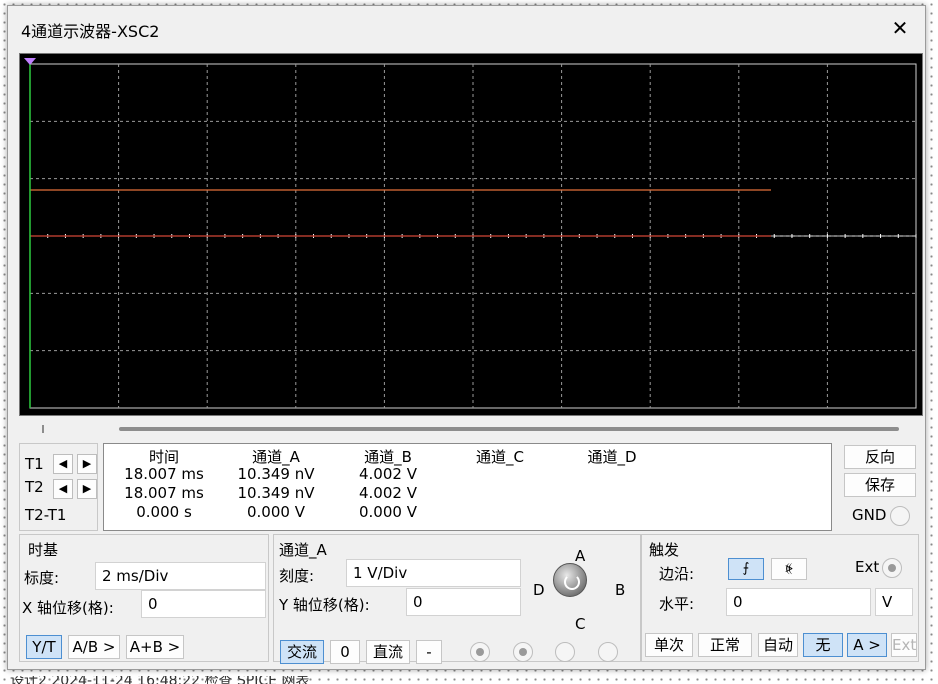  Describe the element at coordinates (43, 429) in the screenshot. I see `scroll-marker` at that location.